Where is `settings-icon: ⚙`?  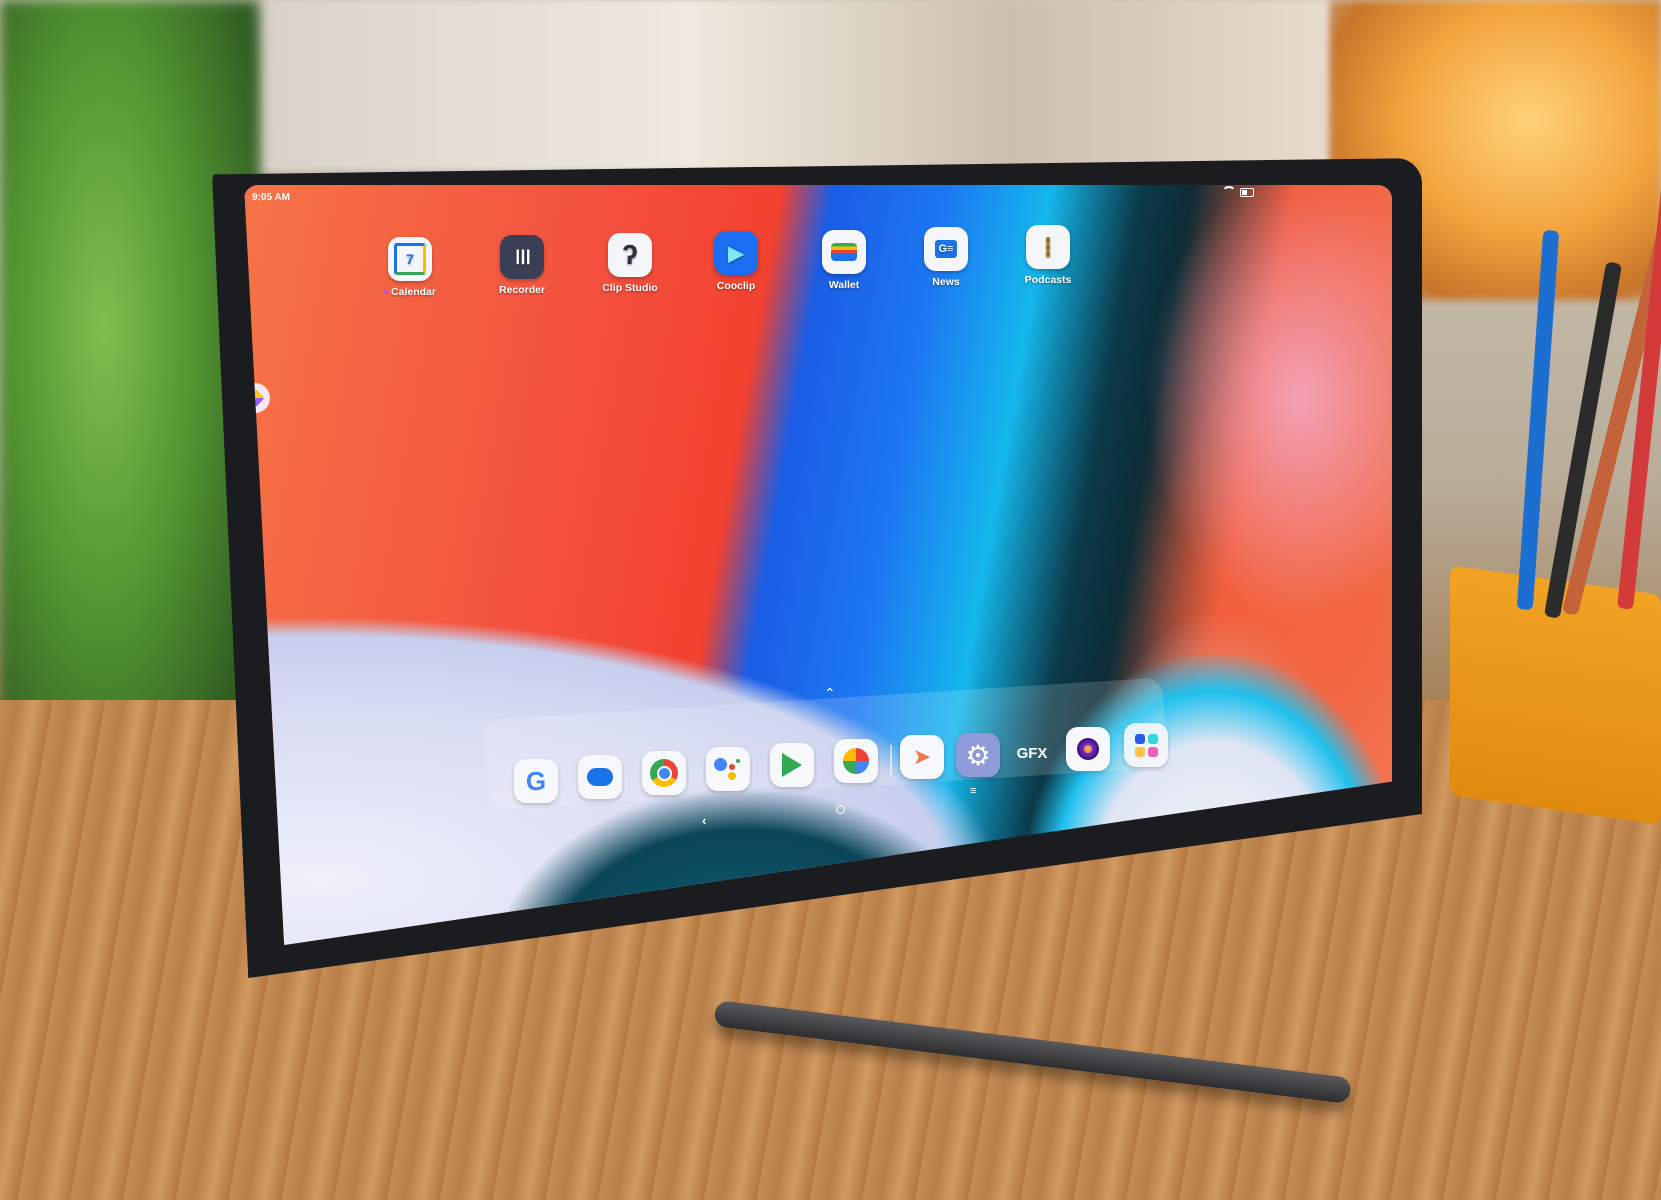 settings-icon: ⚙ is located at coordinates (978, 755).